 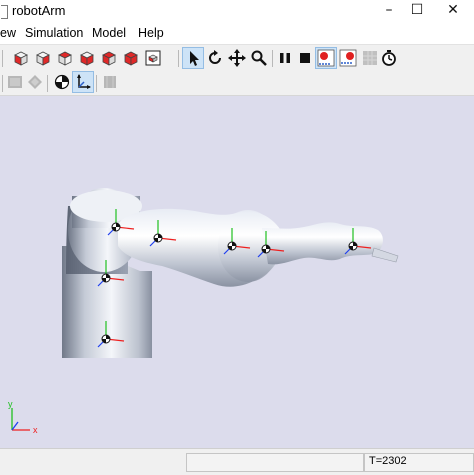 I want to click on zoom-icon, so click(x=259, y=58).